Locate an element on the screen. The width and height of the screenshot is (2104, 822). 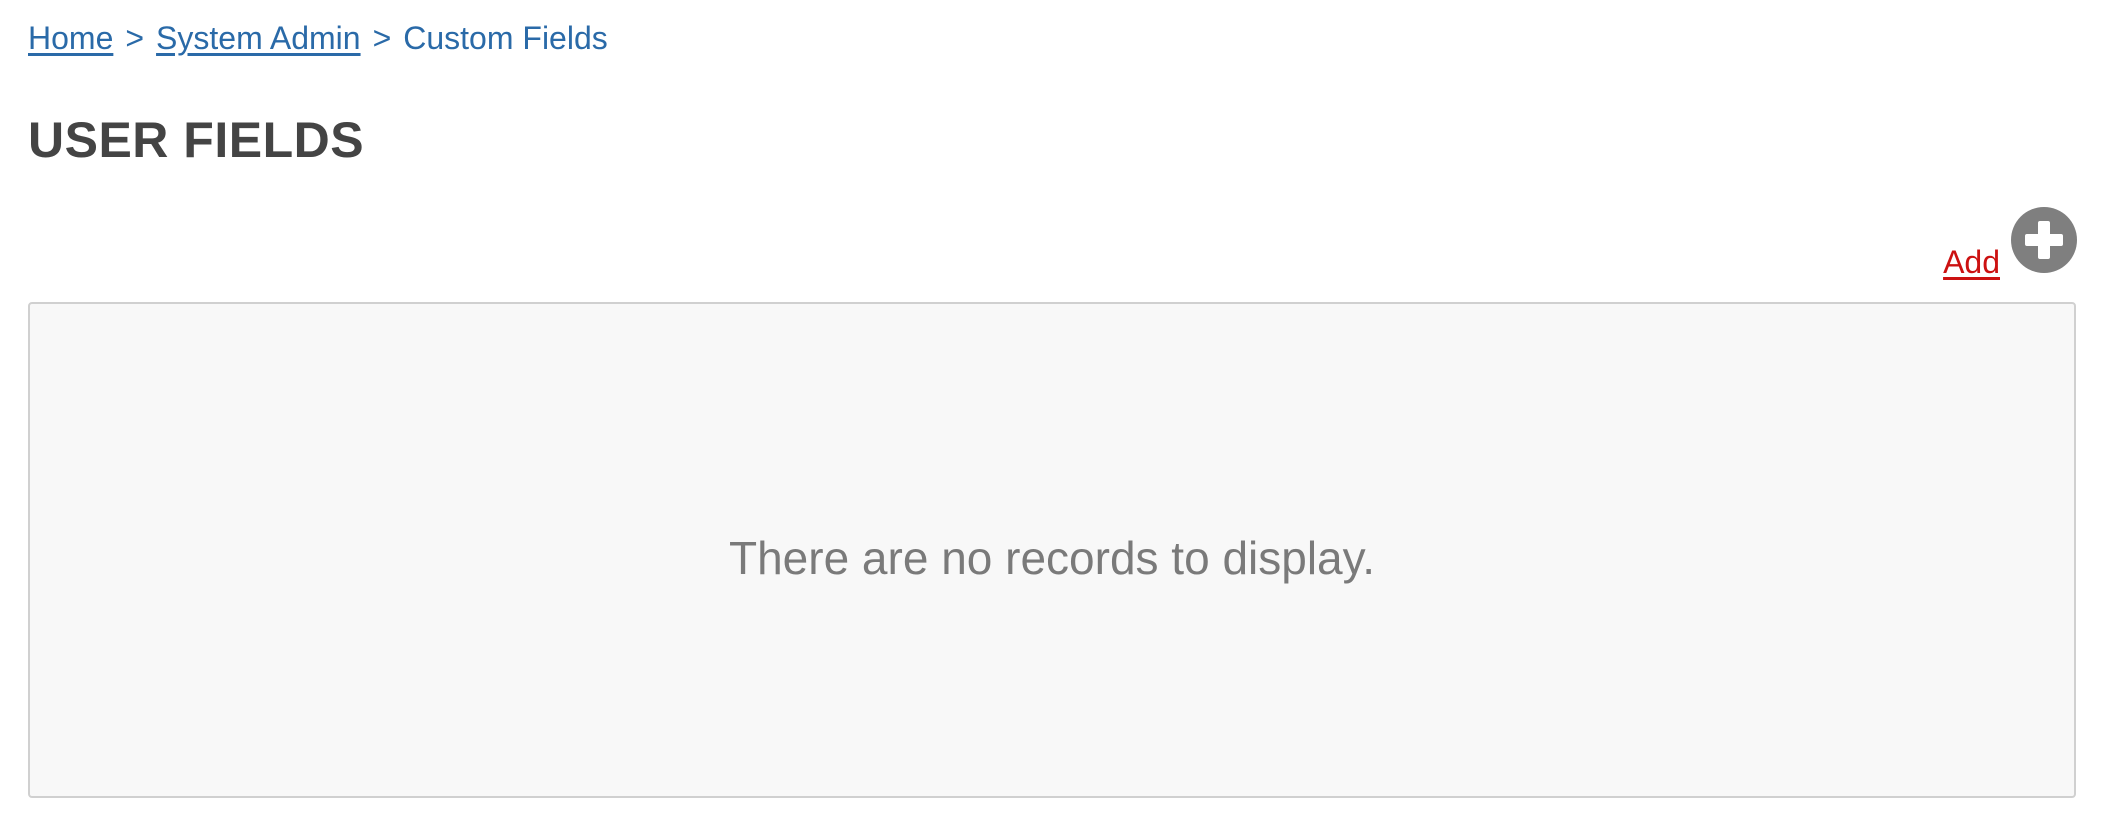
add-link: Add is located at coordinates (1971, 262).